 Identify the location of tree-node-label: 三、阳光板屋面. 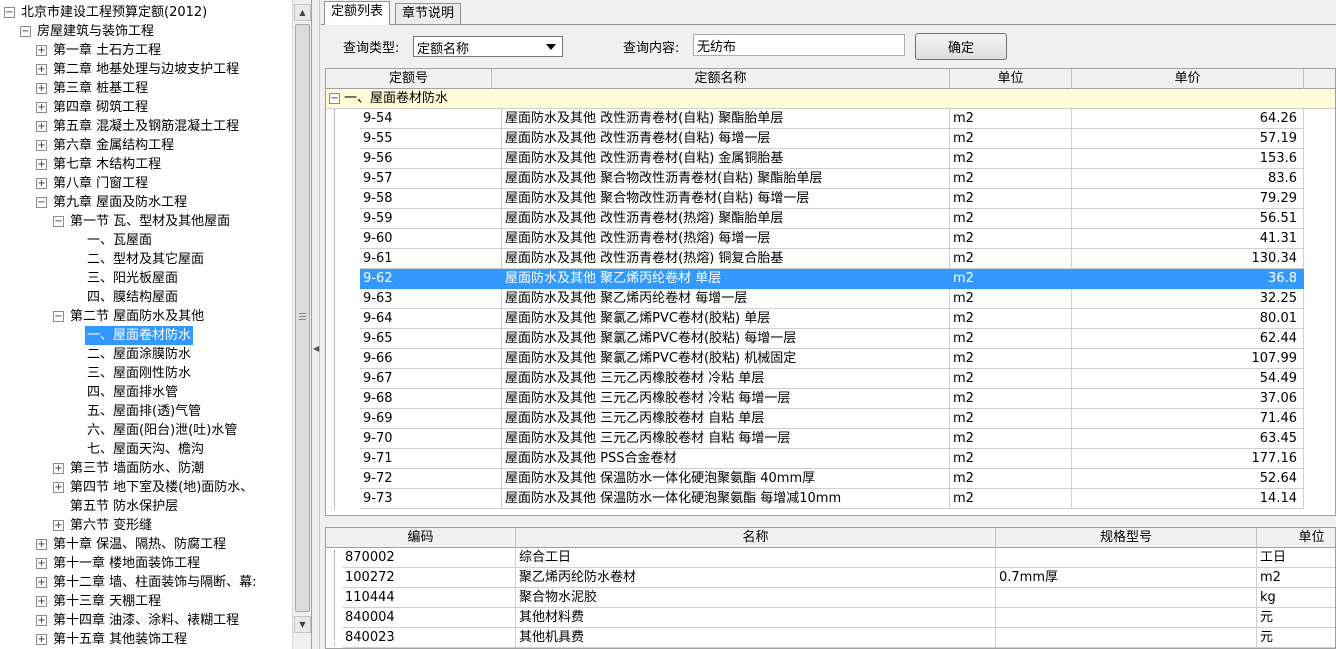
(132, 278).